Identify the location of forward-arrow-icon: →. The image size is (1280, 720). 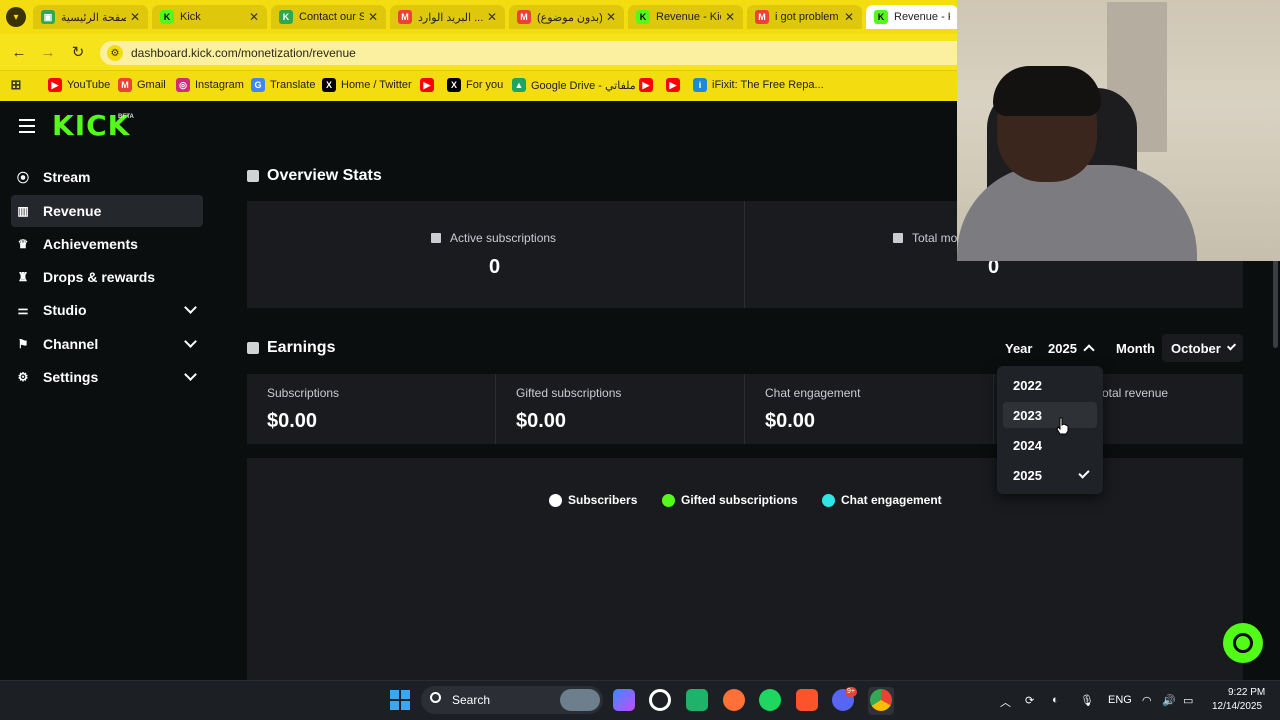
(48, 52).